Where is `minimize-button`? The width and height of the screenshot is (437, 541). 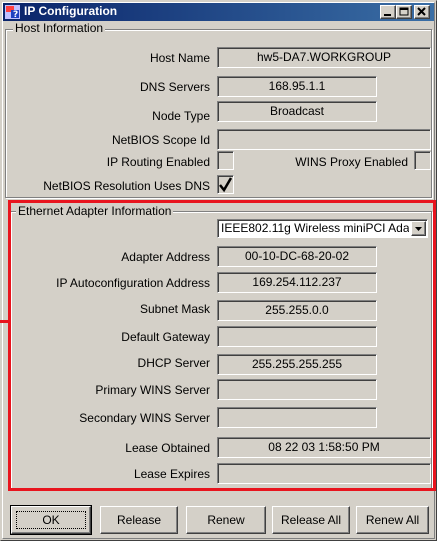
minimize-button is located at coordinates (388, 12).